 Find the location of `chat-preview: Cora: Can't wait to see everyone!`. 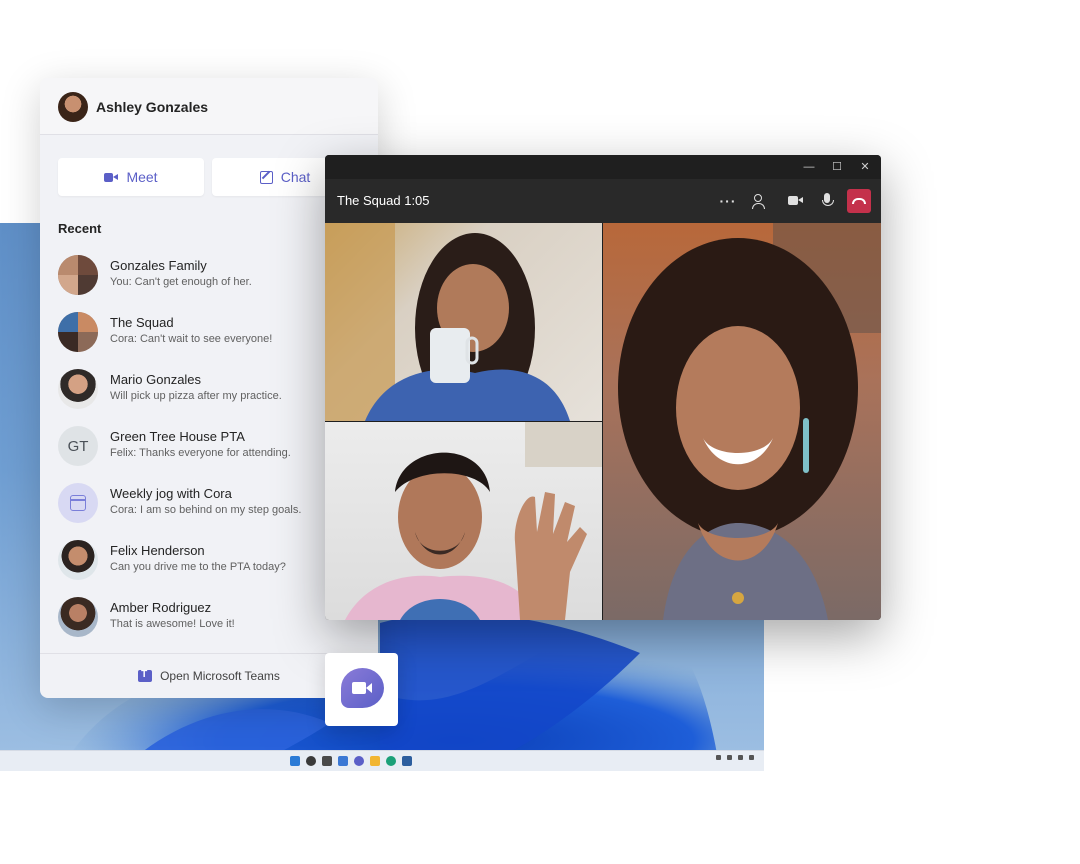

chat-preview: Cora: Can't wait to see everyone! is located at coordinates (191, 339).